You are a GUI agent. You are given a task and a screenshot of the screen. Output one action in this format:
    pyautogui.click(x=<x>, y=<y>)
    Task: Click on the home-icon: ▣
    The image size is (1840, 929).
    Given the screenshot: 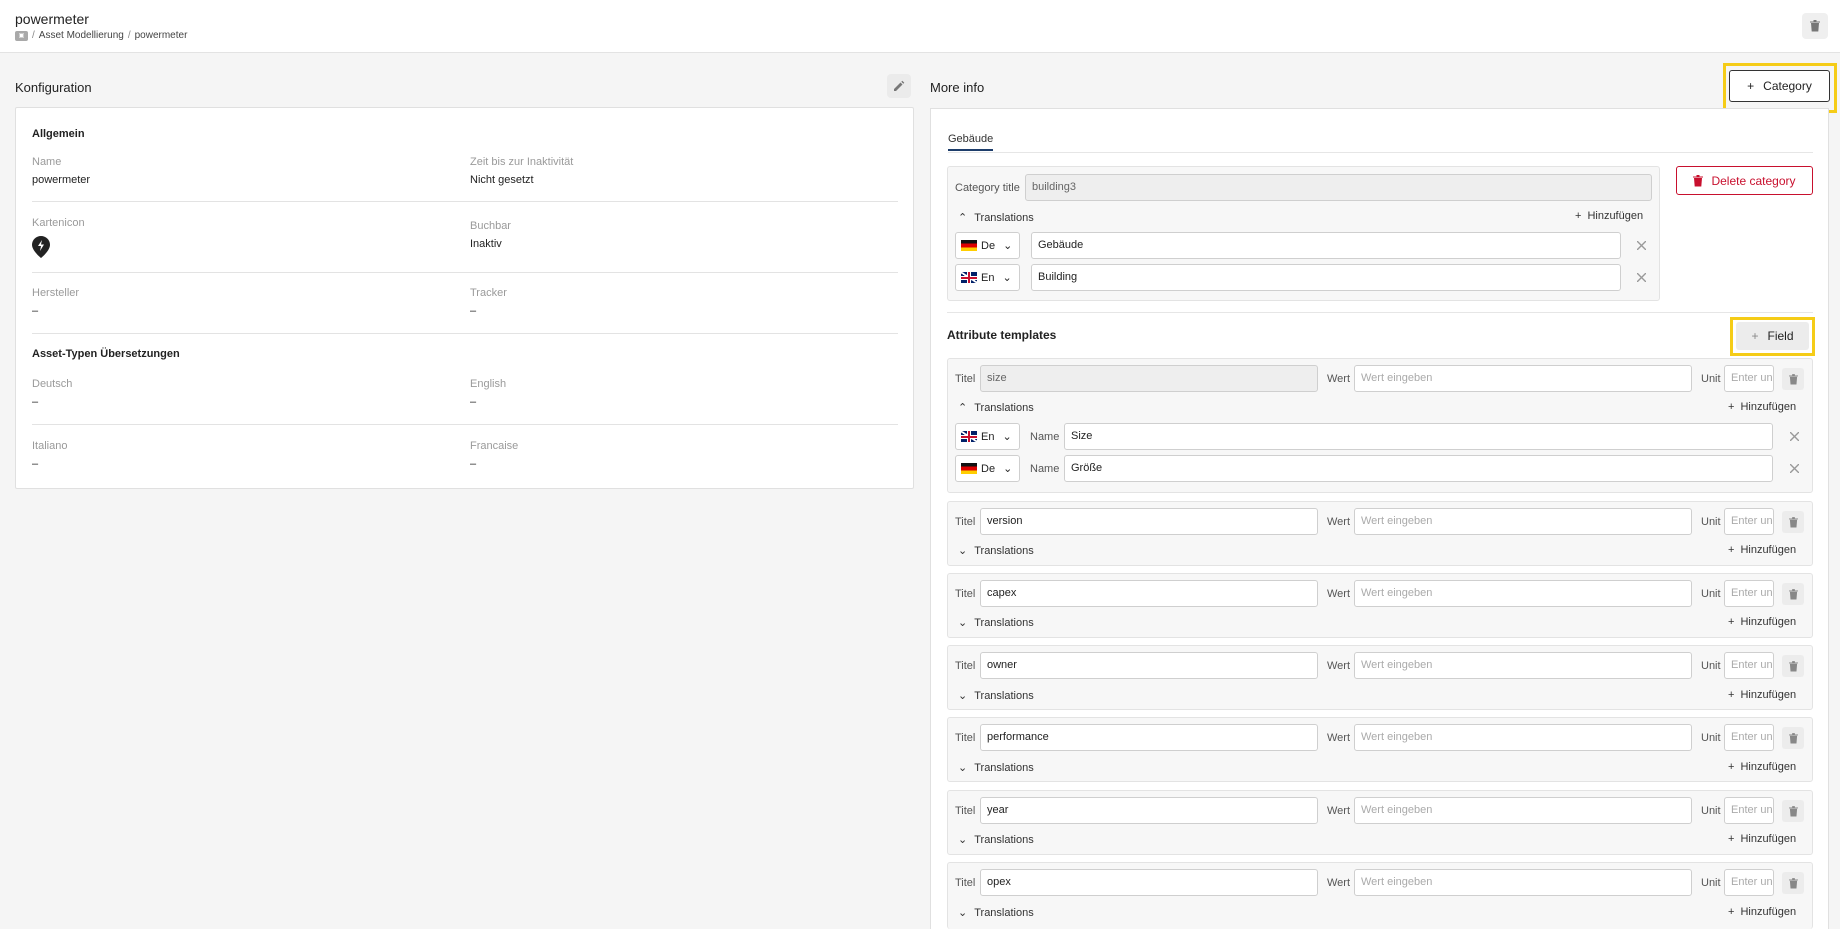 What is the action you would take?
    pyautogui.click(x=21, y=35)
    